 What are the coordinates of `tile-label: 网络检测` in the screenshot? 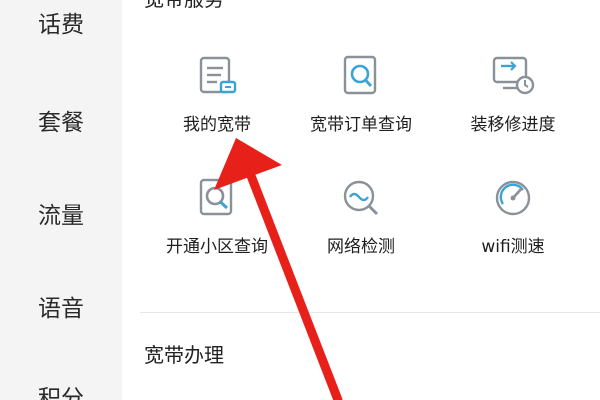 It's located at (361, 247).